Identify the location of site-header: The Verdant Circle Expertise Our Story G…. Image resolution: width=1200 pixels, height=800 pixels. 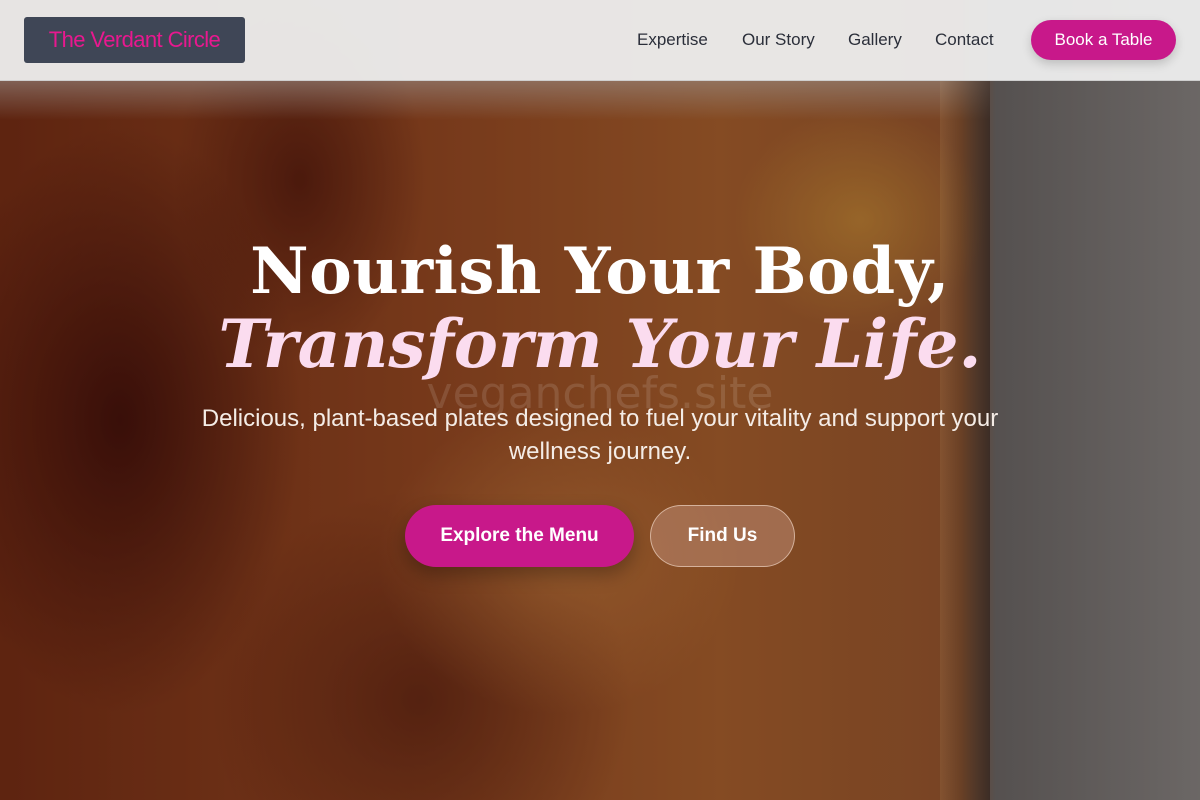
(600, 40).